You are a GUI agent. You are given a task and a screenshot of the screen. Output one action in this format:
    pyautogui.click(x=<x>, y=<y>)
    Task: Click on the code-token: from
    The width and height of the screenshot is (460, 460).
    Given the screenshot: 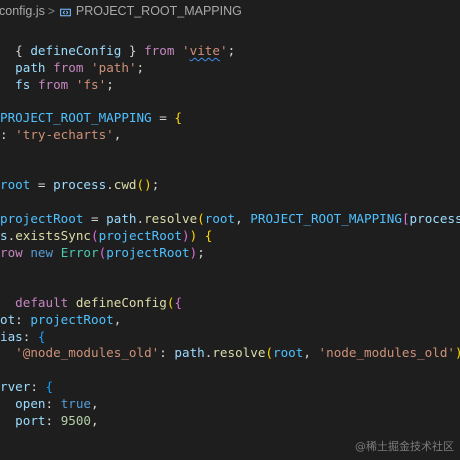 What is the action you would take?
    pyautogui.click(x=53, y=84)
    